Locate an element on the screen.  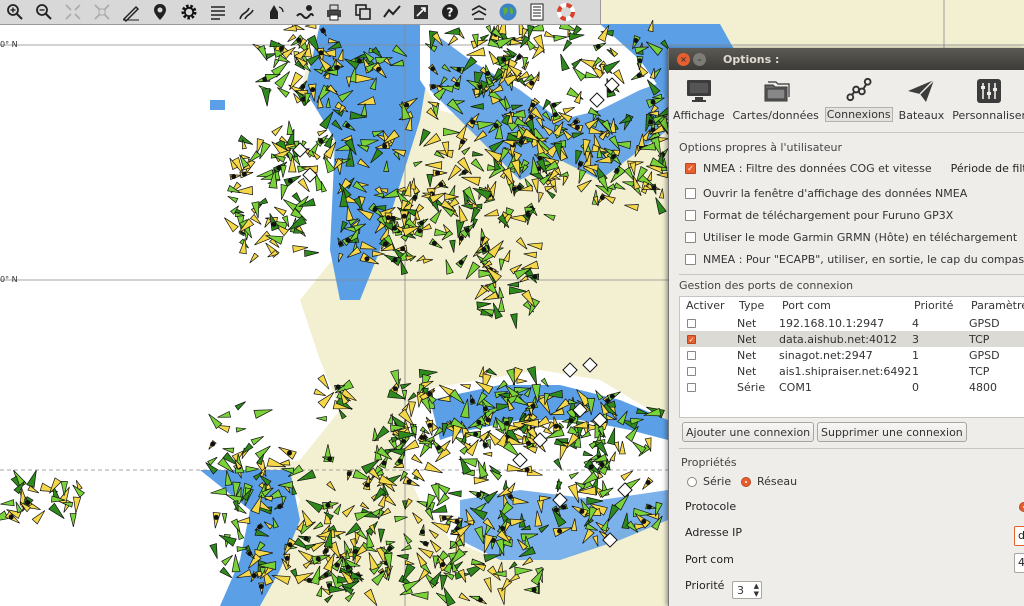
graph-icon is located at coordinates (391, 12).